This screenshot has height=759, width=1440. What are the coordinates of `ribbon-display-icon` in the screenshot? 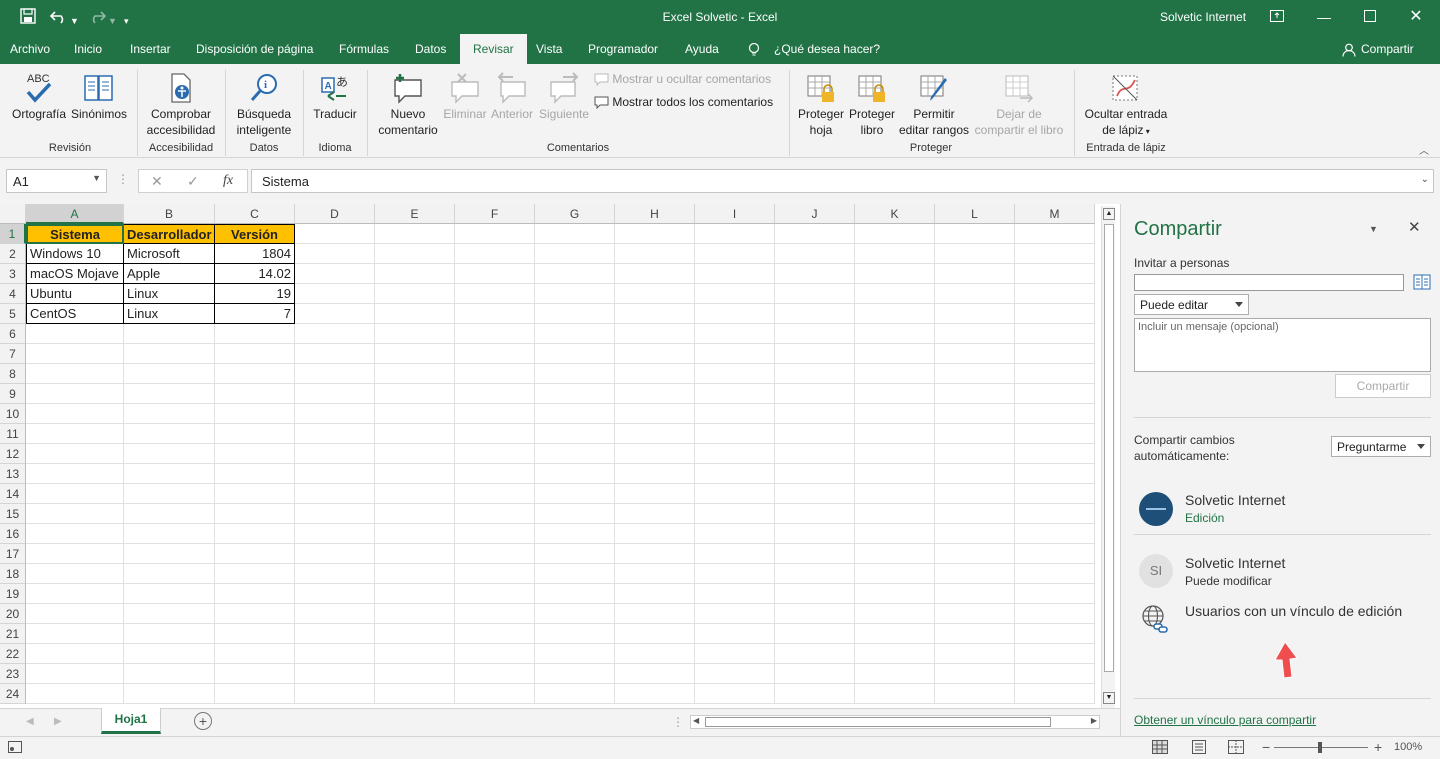 It's located at (1277, 17).